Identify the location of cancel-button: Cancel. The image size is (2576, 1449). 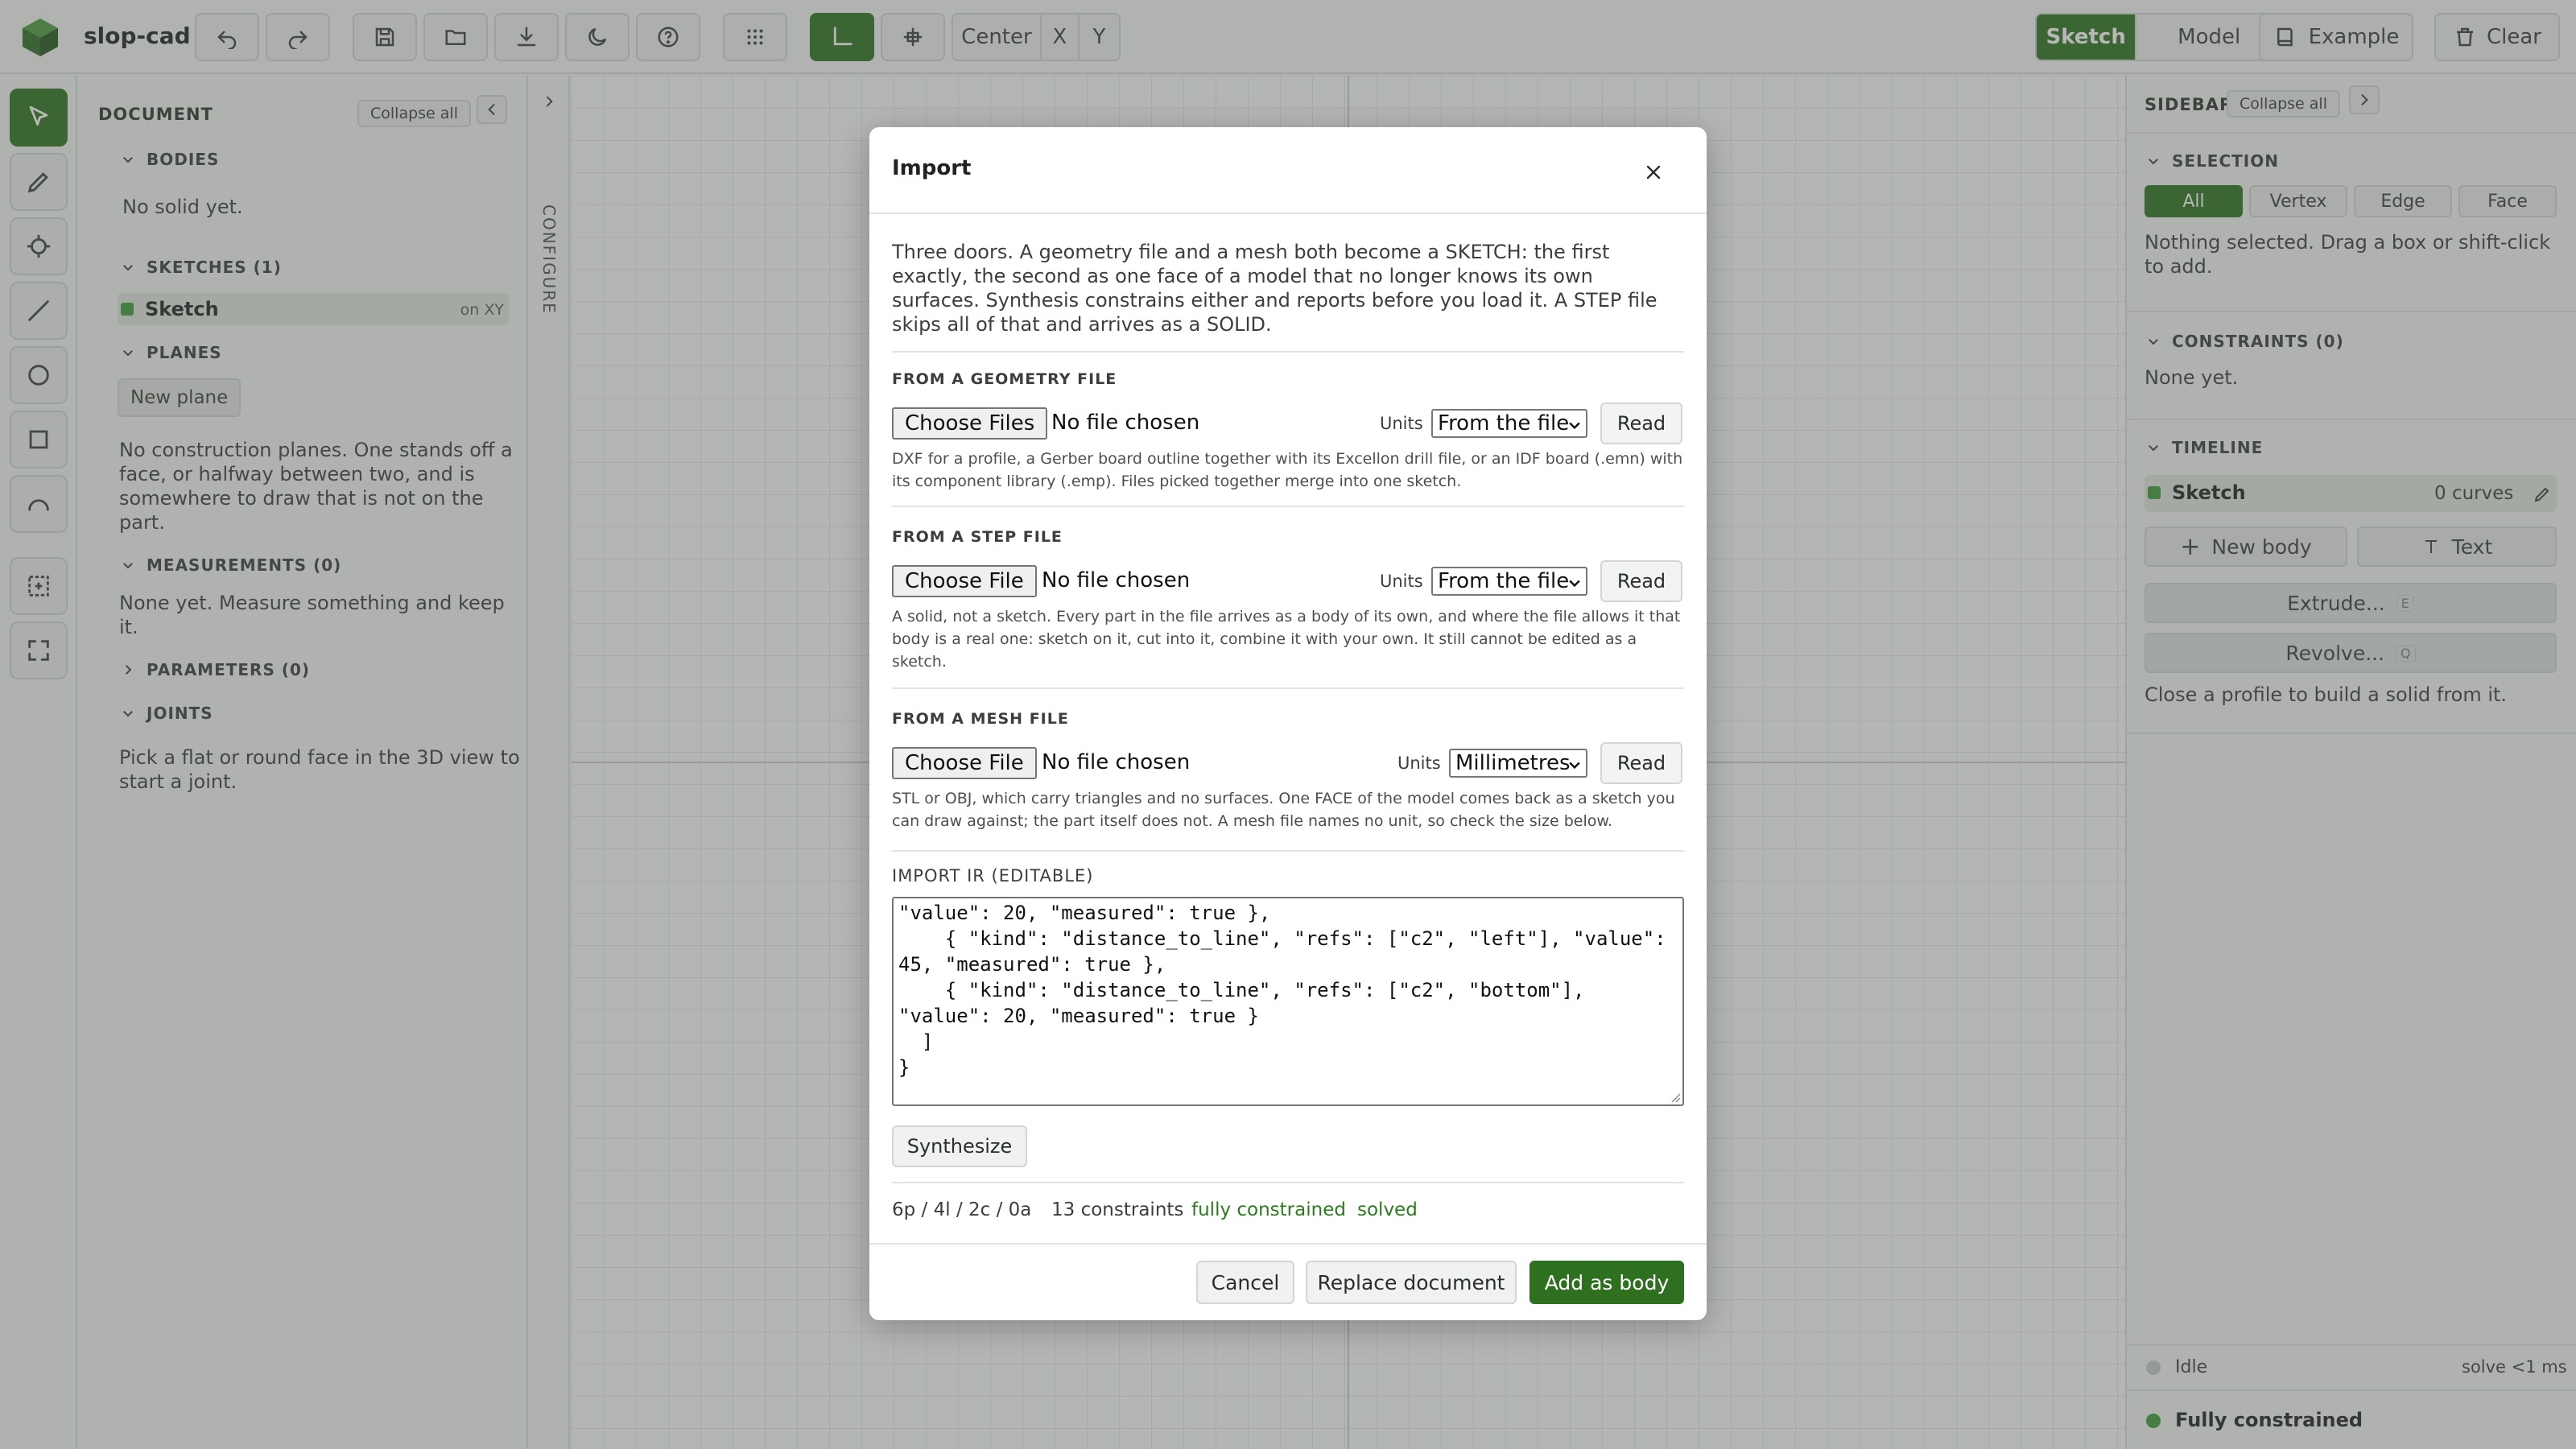
(1245, 1282).